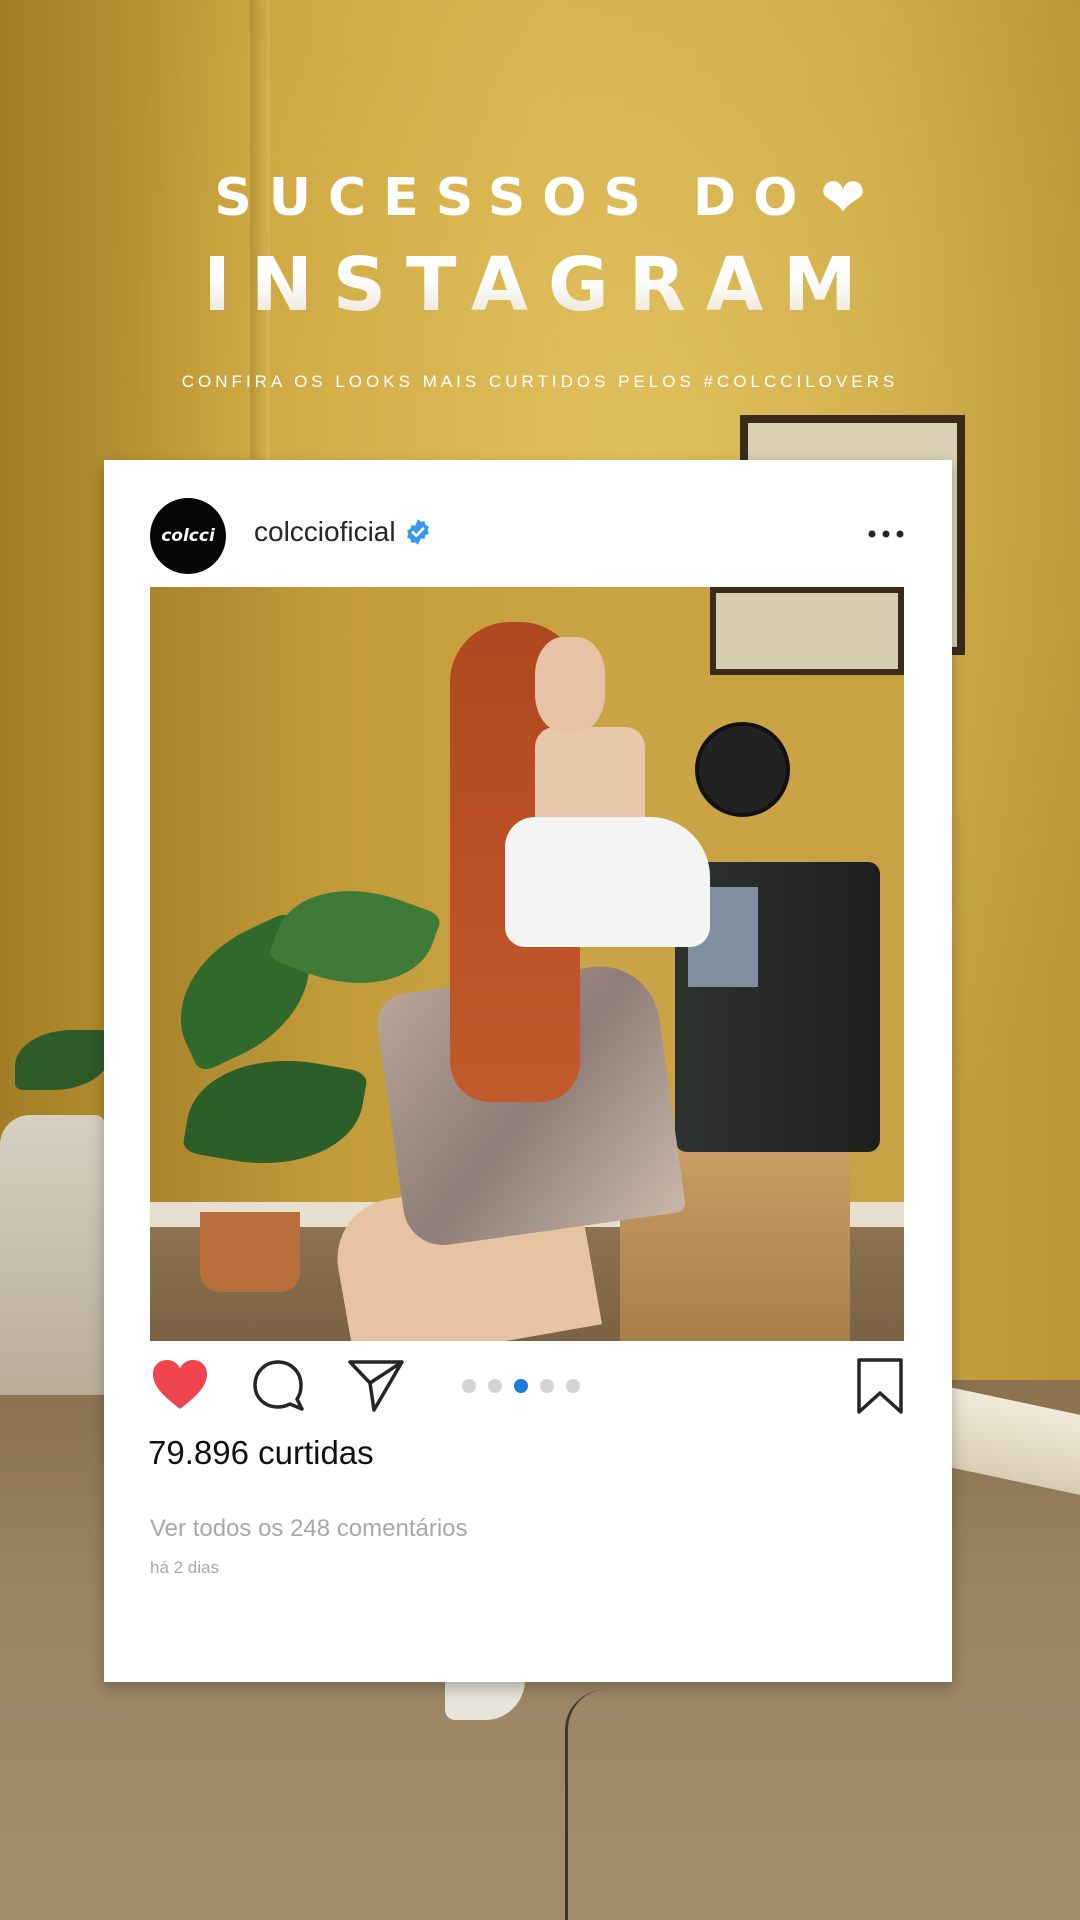  I want to click on username-text: colccioficial, so click(325, 531).